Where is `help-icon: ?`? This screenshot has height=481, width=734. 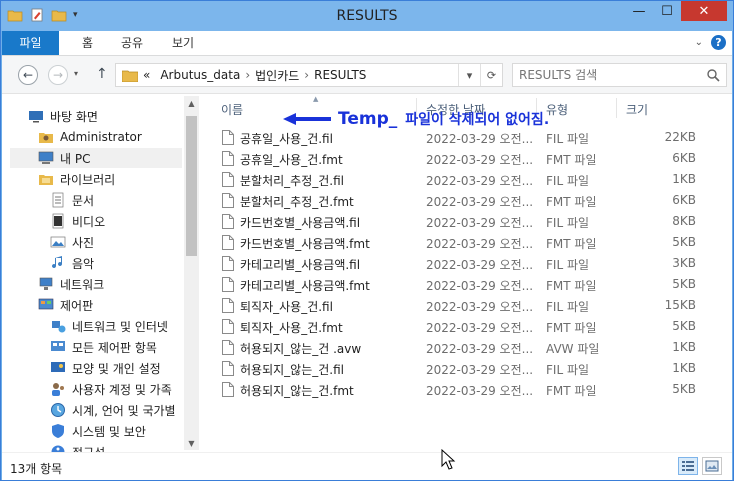
help-icon: ? is located at coordinates (718, 42).